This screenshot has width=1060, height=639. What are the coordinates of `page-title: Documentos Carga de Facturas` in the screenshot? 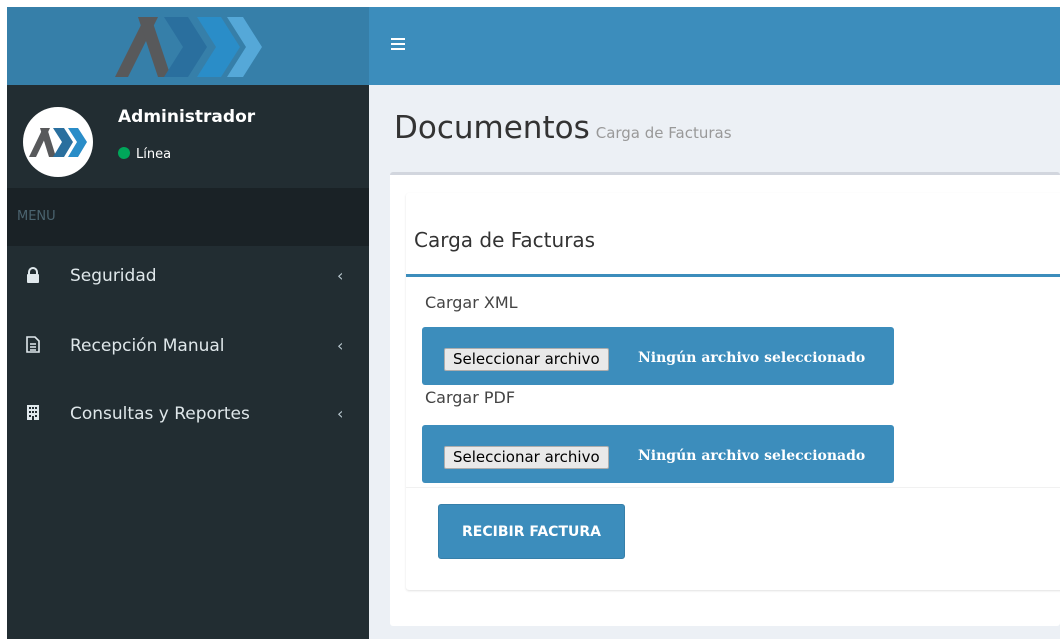 It's located at (563, 128).